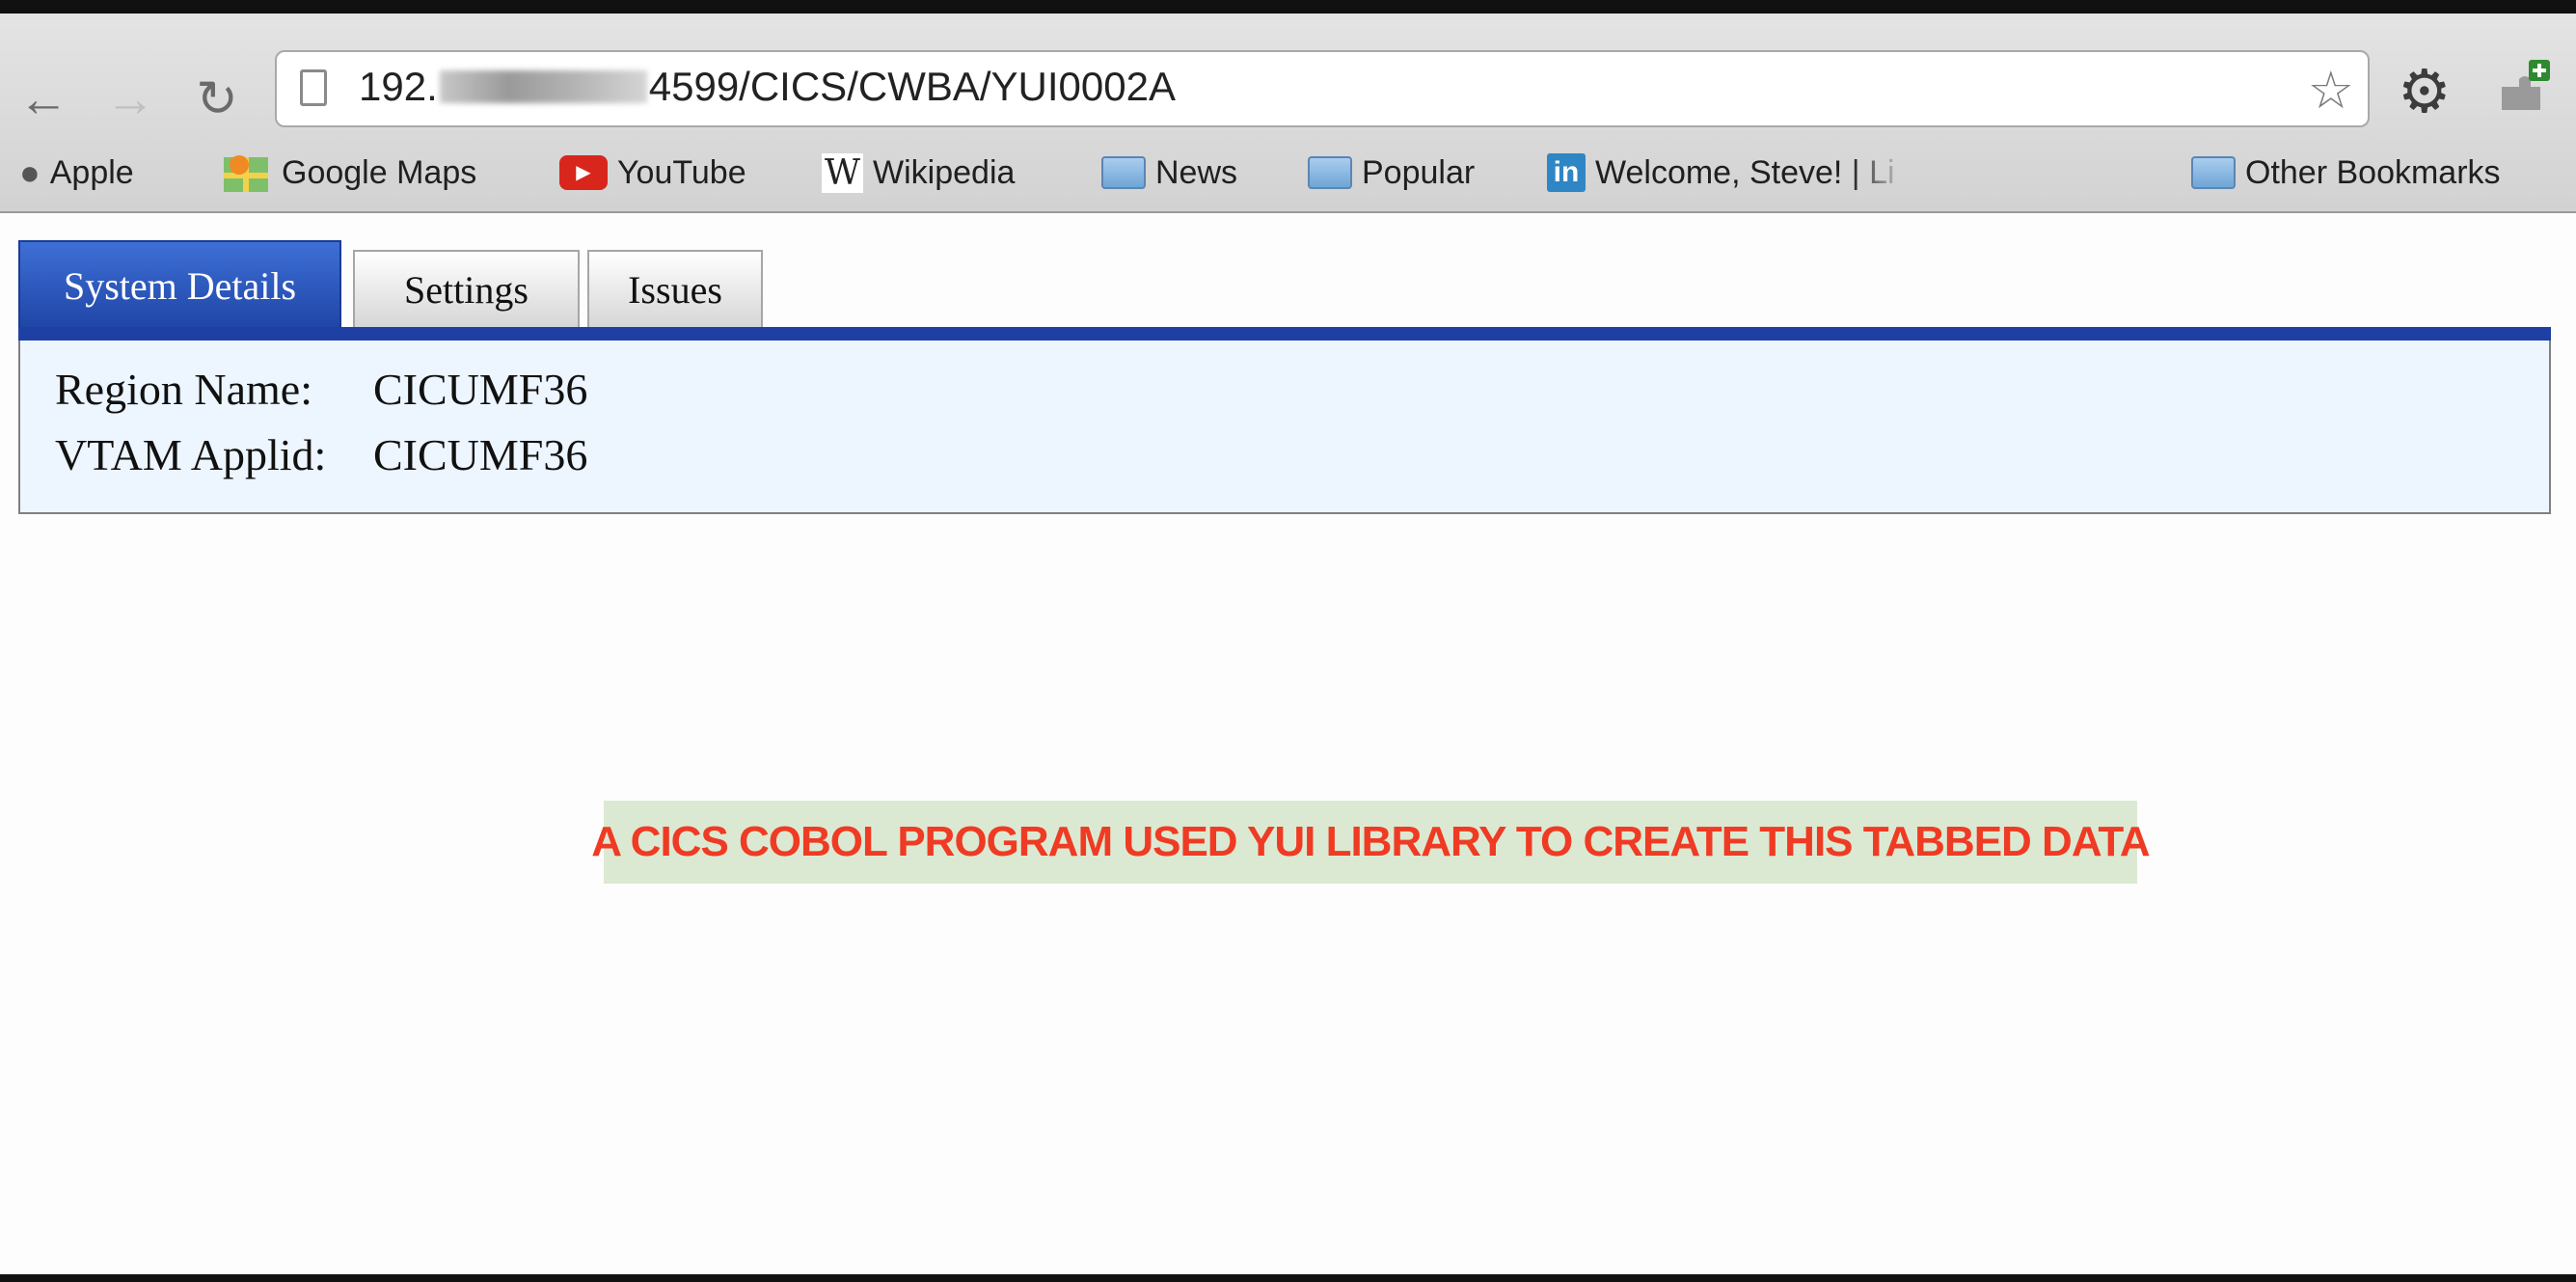 Image resolution: width=2576 pixels, height=1282 pixels. Describe the element at coordinates (379, 172) in the screenshot. I see `bookmark-label: Google Maps` at that location.